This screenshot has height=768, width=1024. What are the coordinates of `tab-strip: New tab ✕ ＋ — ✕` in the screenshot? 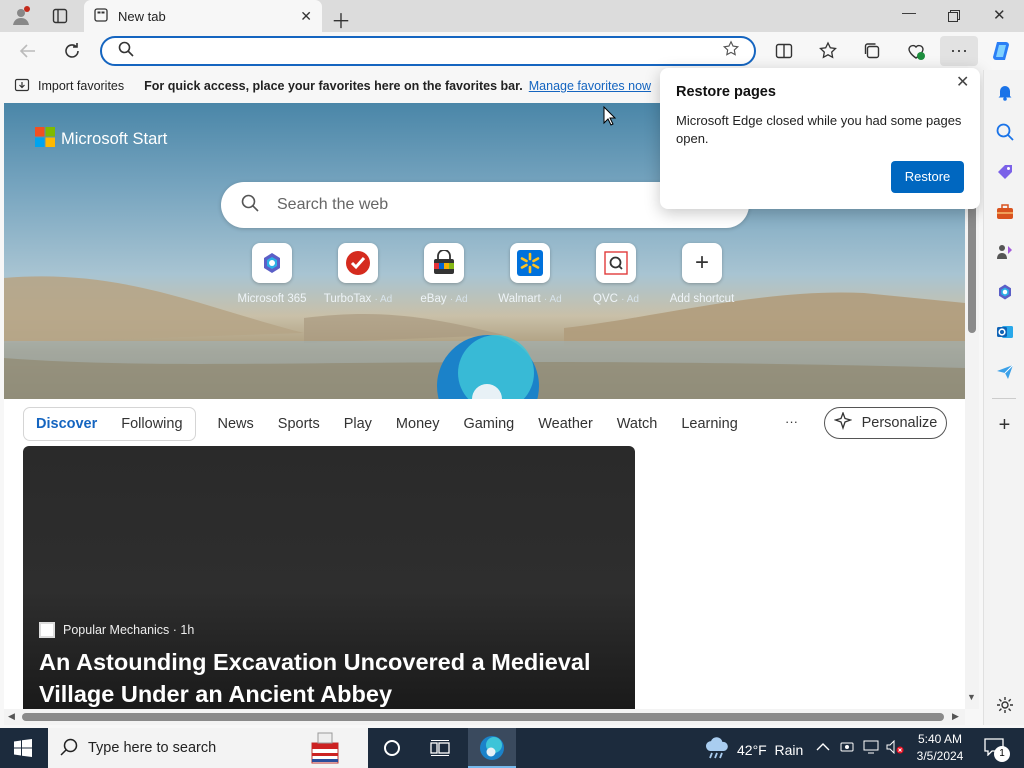 It's located at (512, 17).